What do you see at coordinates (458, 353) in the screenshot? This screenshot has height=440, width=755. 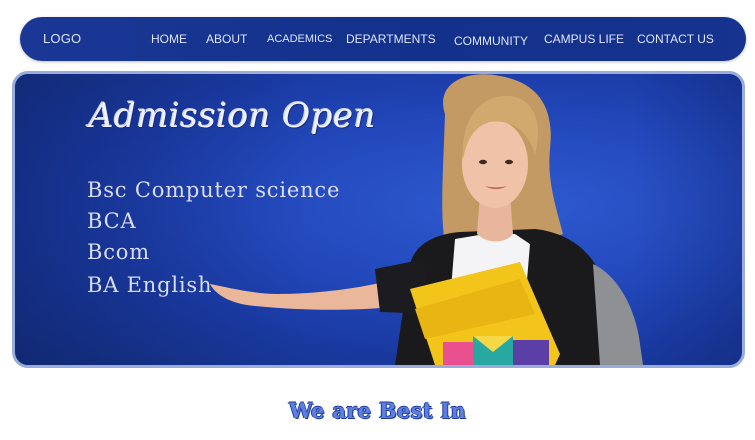 I see `notebook-pink` at bounding box center [458, 353].